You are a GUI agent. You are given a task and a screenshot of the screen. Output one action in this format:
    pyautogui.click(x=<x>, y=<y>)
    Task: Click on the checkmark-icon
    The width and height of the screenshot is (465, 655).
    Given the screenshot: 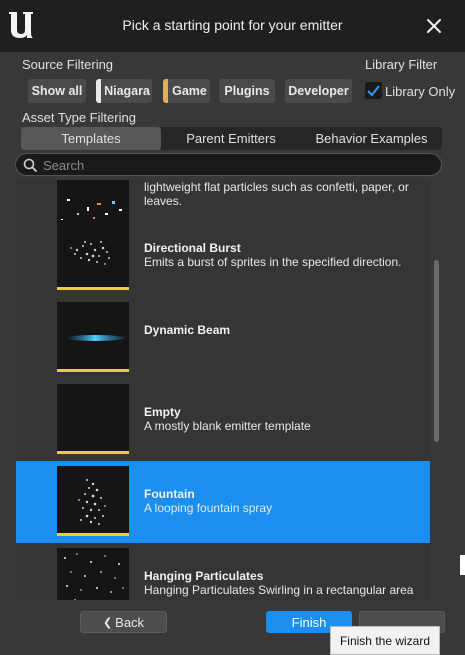 What is the action you would take?
    pyautogui.click(x=373, y=91)
    